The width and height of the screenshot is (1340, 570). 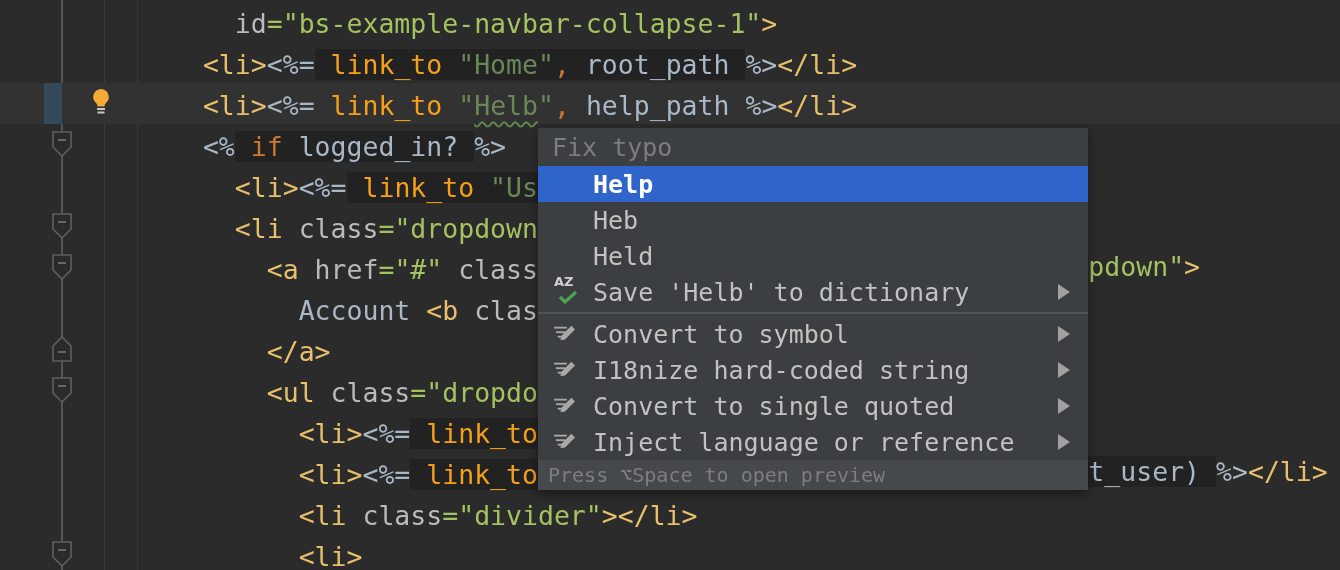 What do you see at coordinates (385, 228) in the screenshot?
I see `code-line: <li class="dropdown` at bounding box center [385, 228].